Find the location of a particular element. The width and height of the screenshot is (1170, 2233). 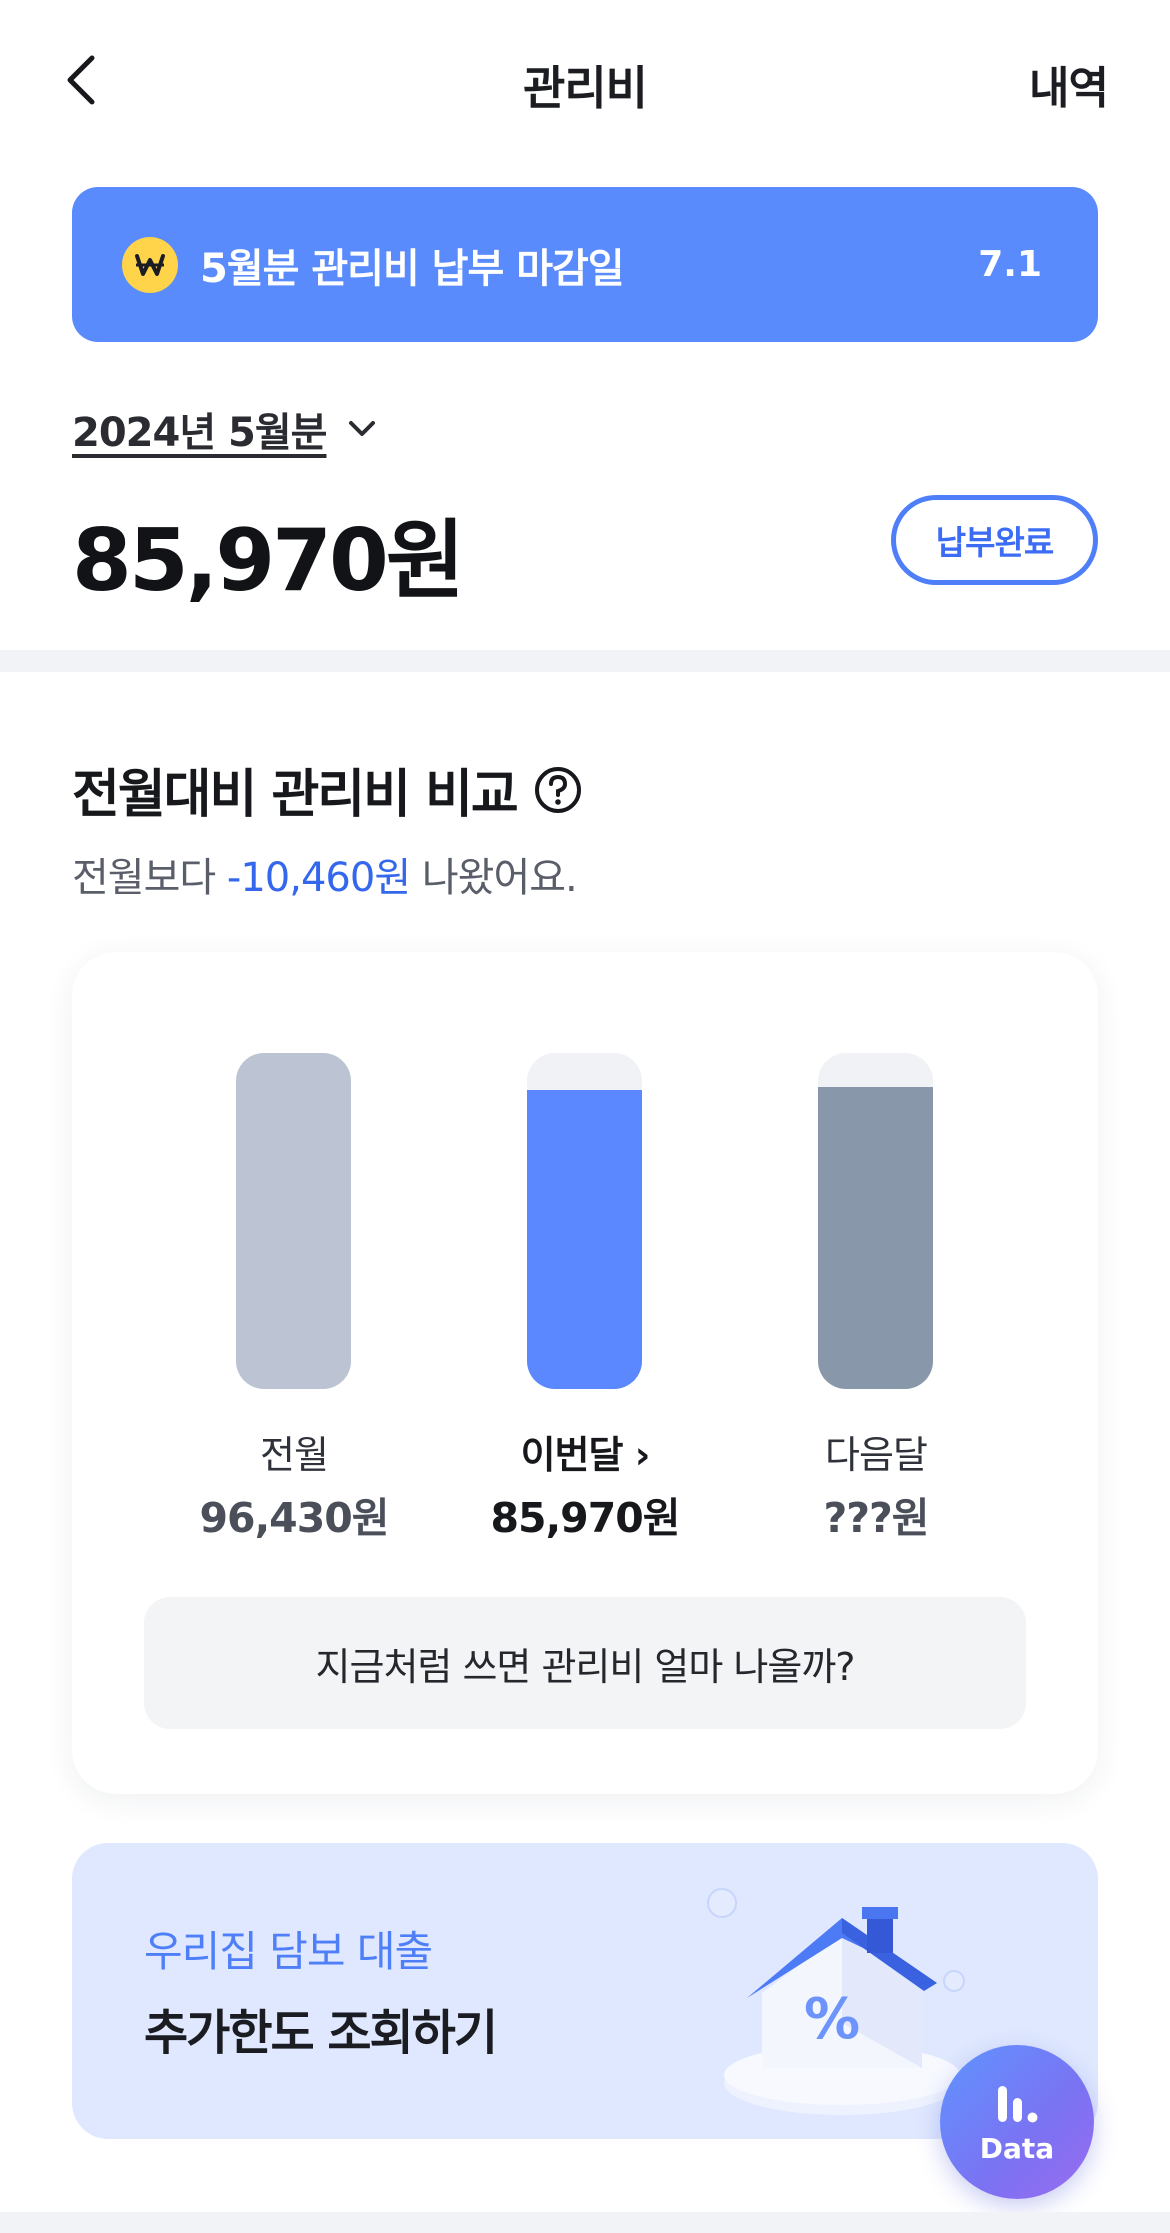

bar-fill-previous is located at coordinates (293, 1221).